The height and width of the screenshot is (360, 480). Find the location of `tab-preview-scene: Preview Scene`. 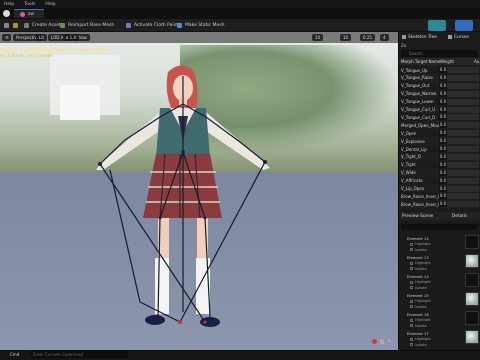

tab-preview-scene: Preview Scene is located at coordinates (417, 216).